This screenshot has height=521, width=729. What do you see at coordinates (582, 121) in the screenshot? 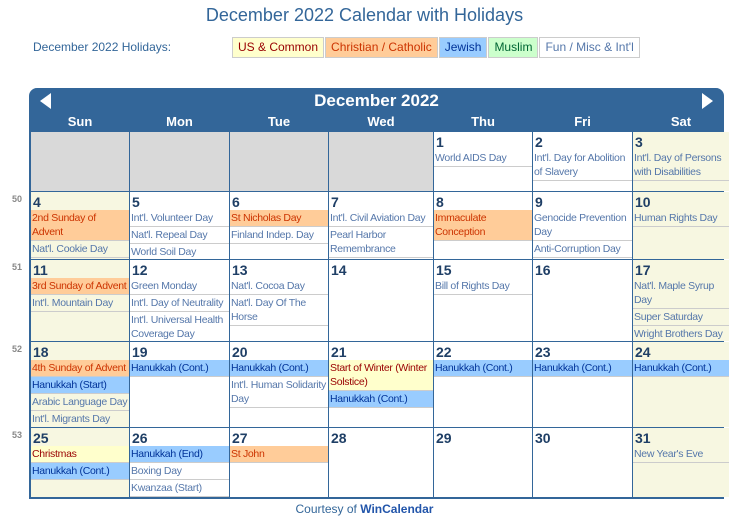
I see `weekday-header: Fri` at bounding box center [582, 121].